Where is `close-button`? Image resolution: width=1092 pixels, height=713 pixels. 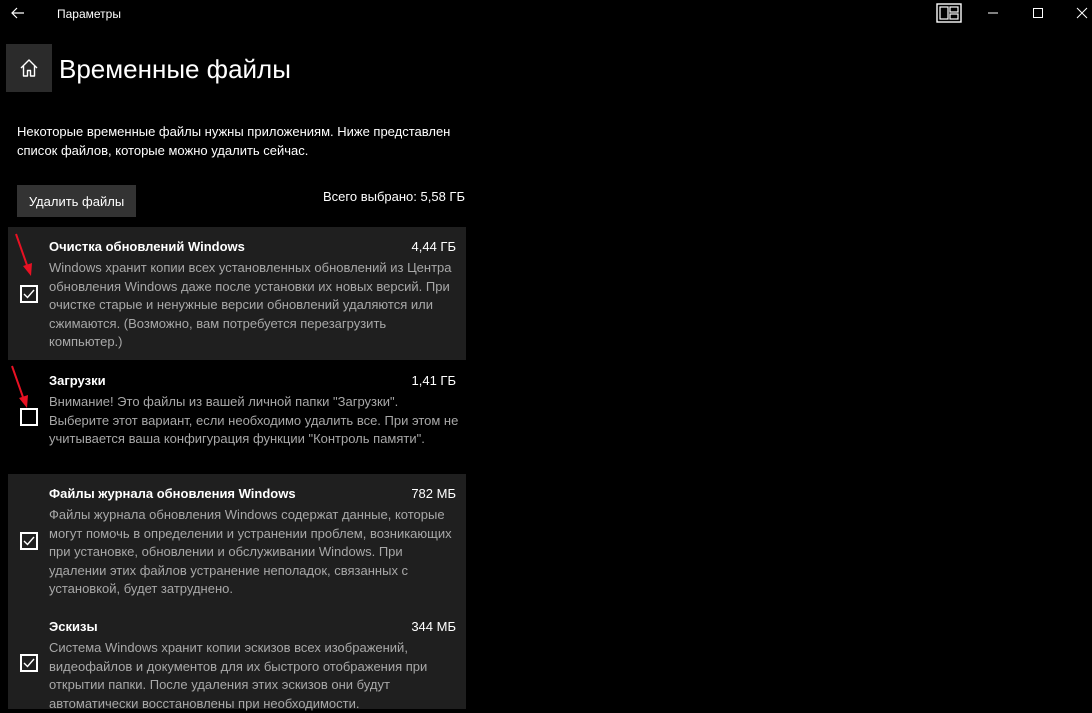
close-button is located at coordinates (1077, 13).